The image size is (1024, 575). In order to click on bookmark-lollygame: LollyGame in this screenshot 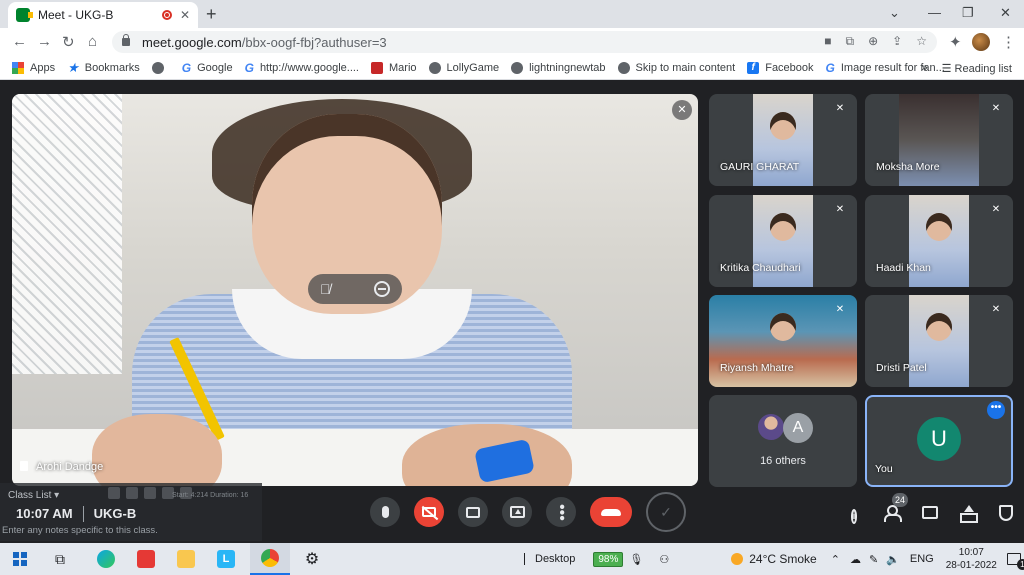, I will do `click(463, 67)`.